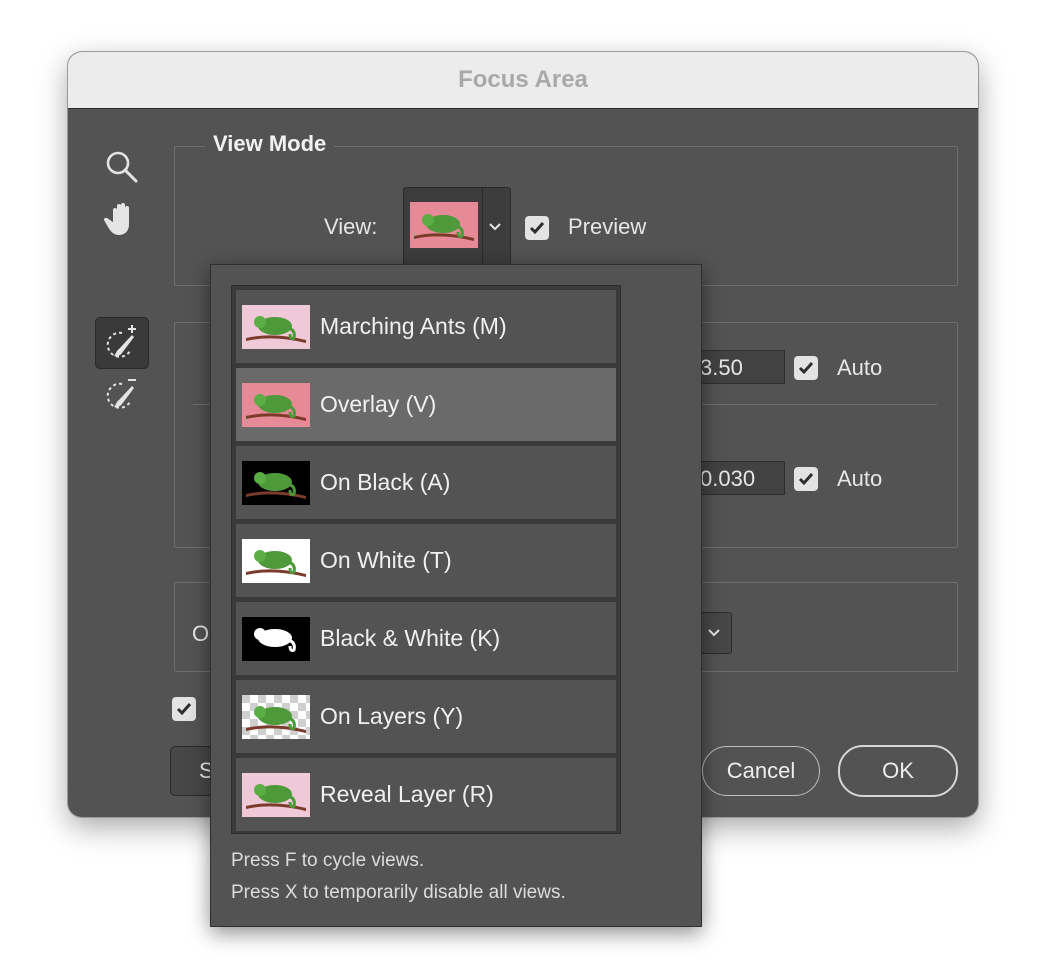 Image resolution: width=1046 pixels, height=980 pixels. I want to click on view-select, so click(457, 227).